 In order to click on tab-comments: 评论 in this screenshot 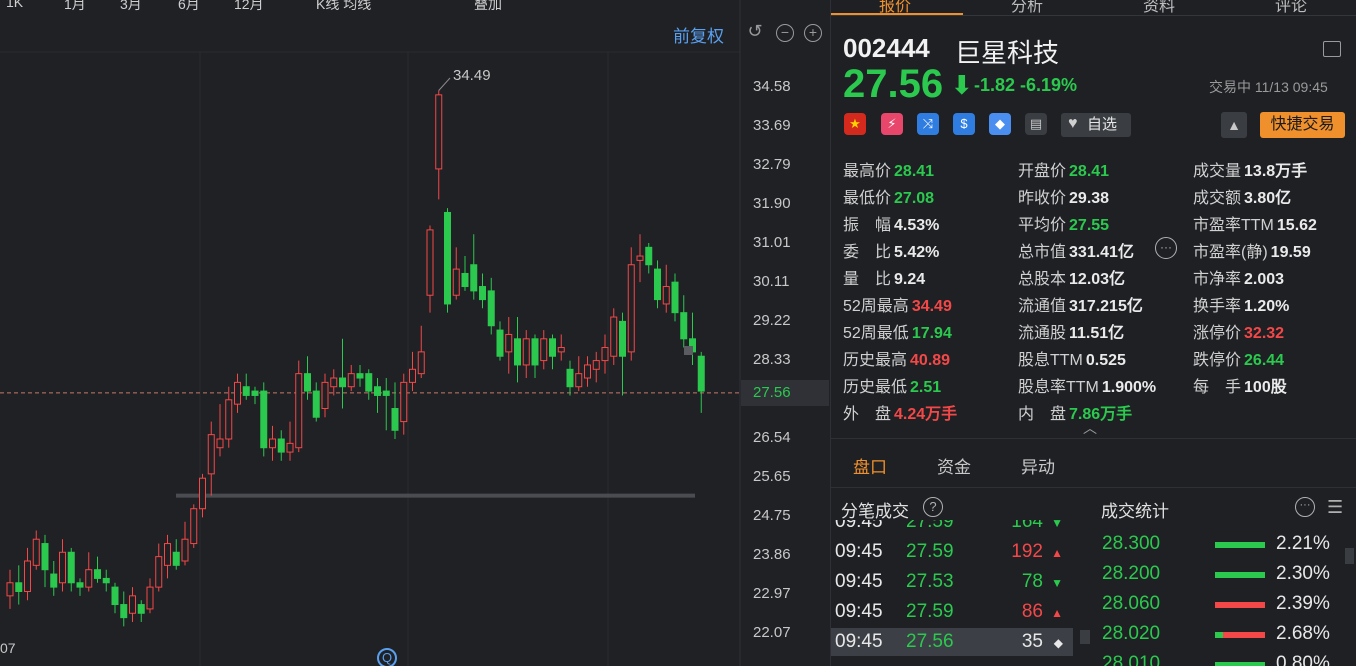, I will do `click(1291, 7)`.